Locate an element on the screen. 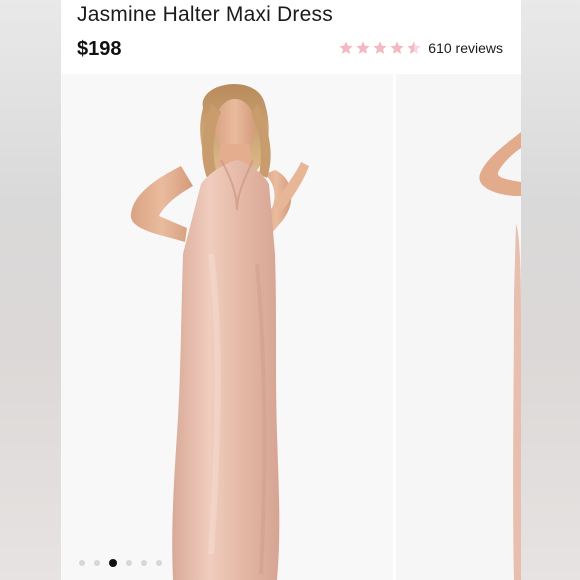 The image size is (580, 580). blurred-background-left is located at coordinates (30, 290).